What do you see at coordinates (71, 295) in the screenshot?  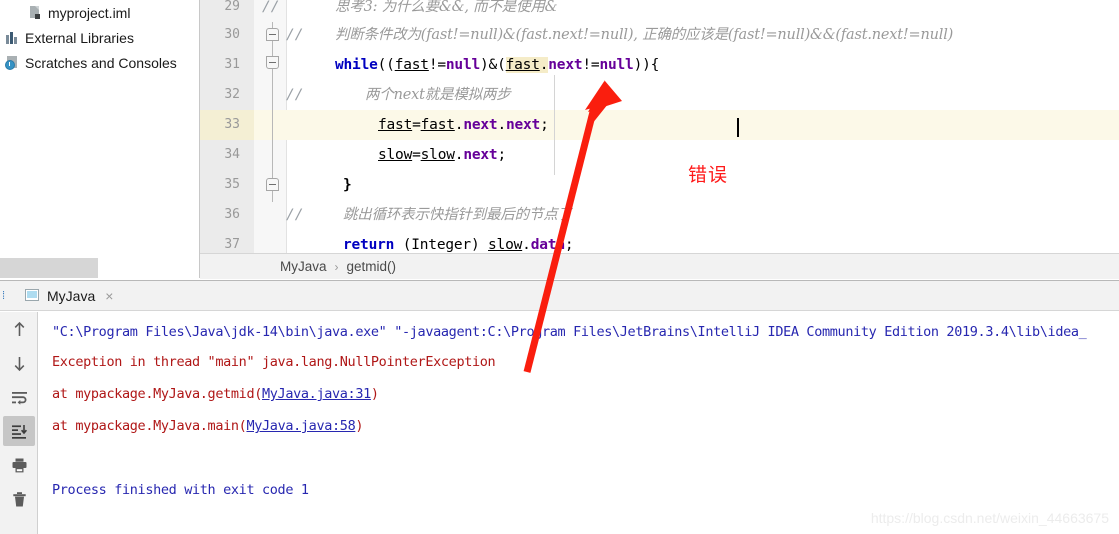 I see `run-tab-label: MyJava` at bounding box center [71, 295].